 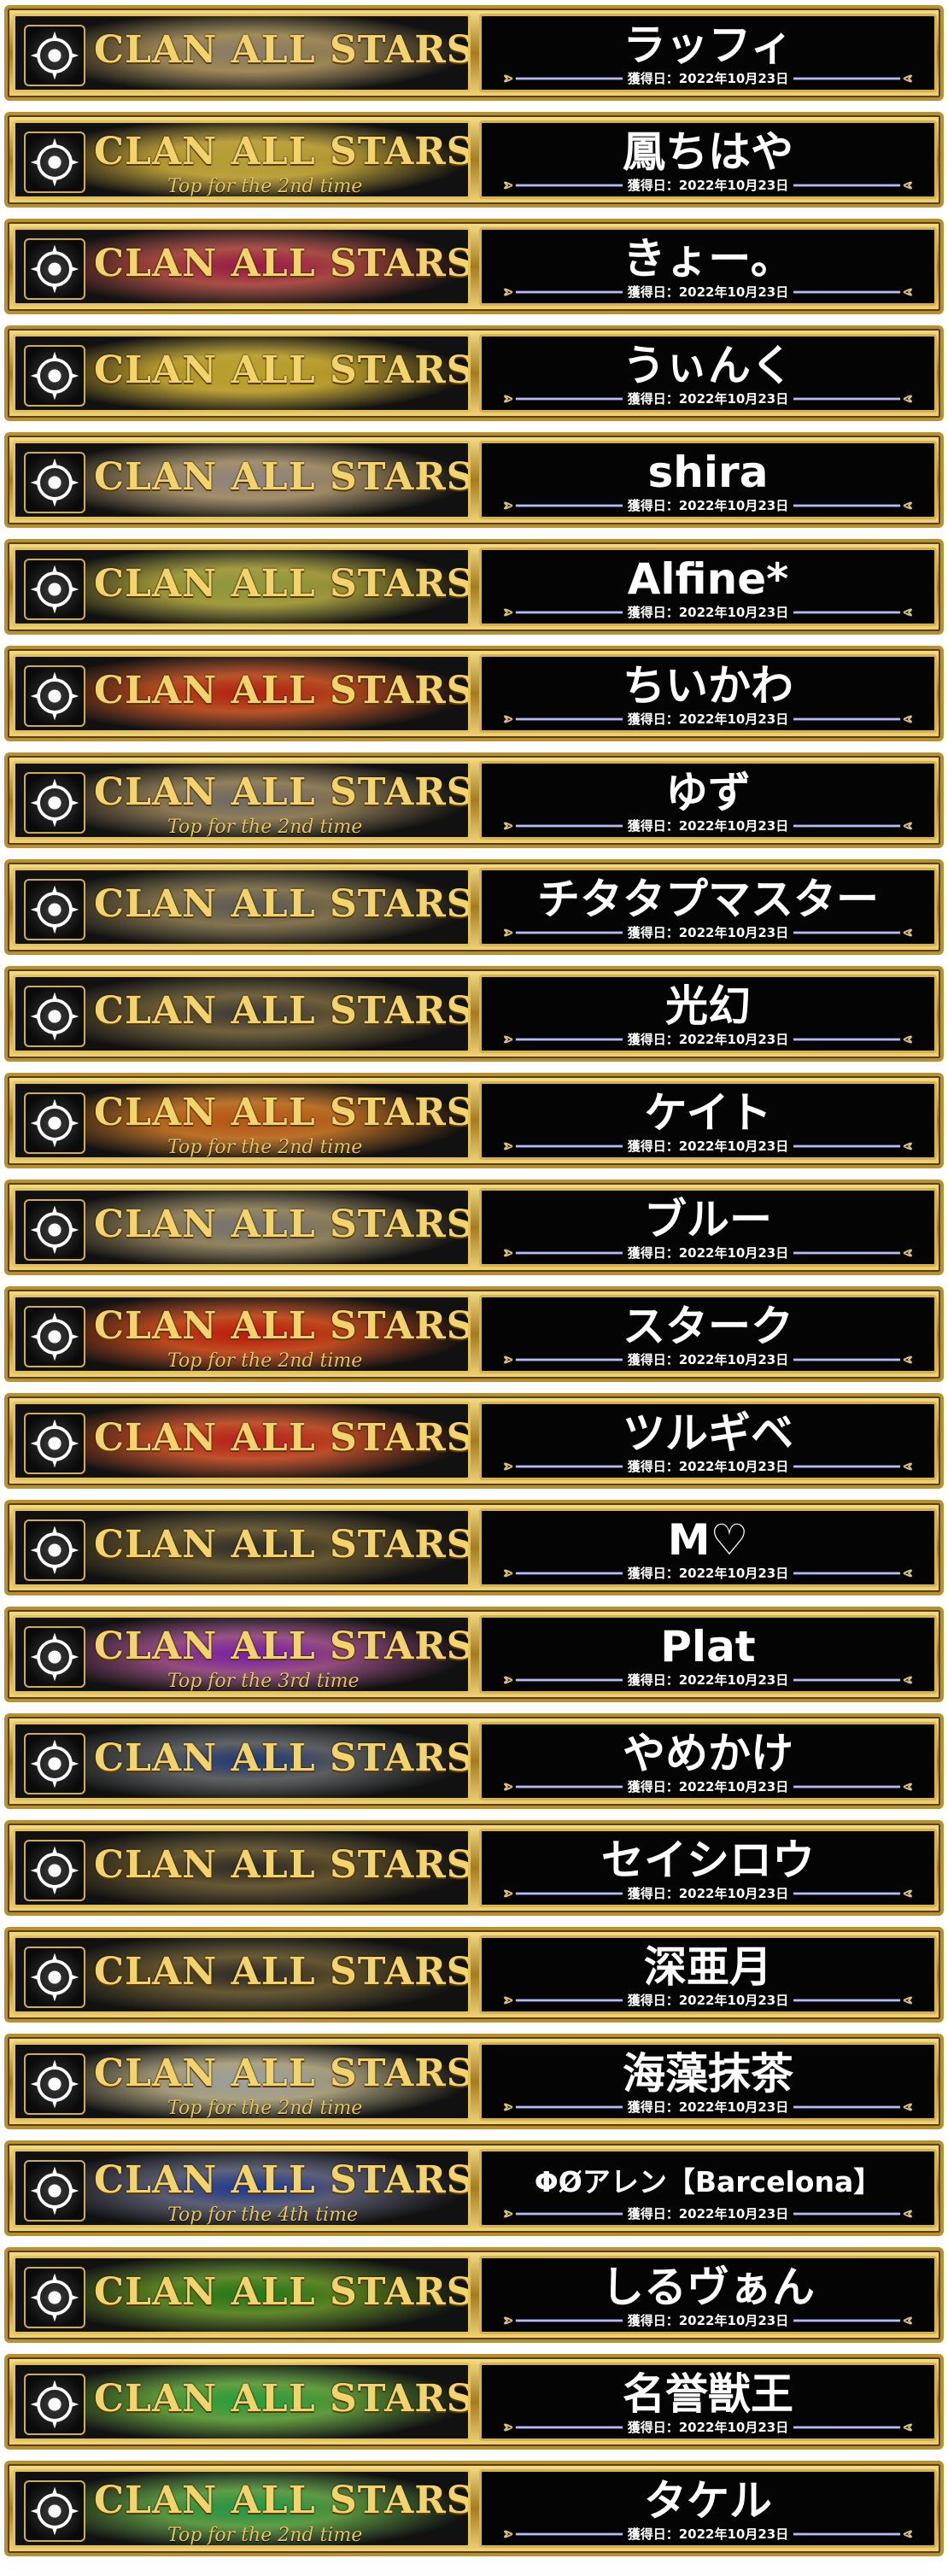 I want to click on player-name: 名誉獣王, so click(x=708, y=2394).